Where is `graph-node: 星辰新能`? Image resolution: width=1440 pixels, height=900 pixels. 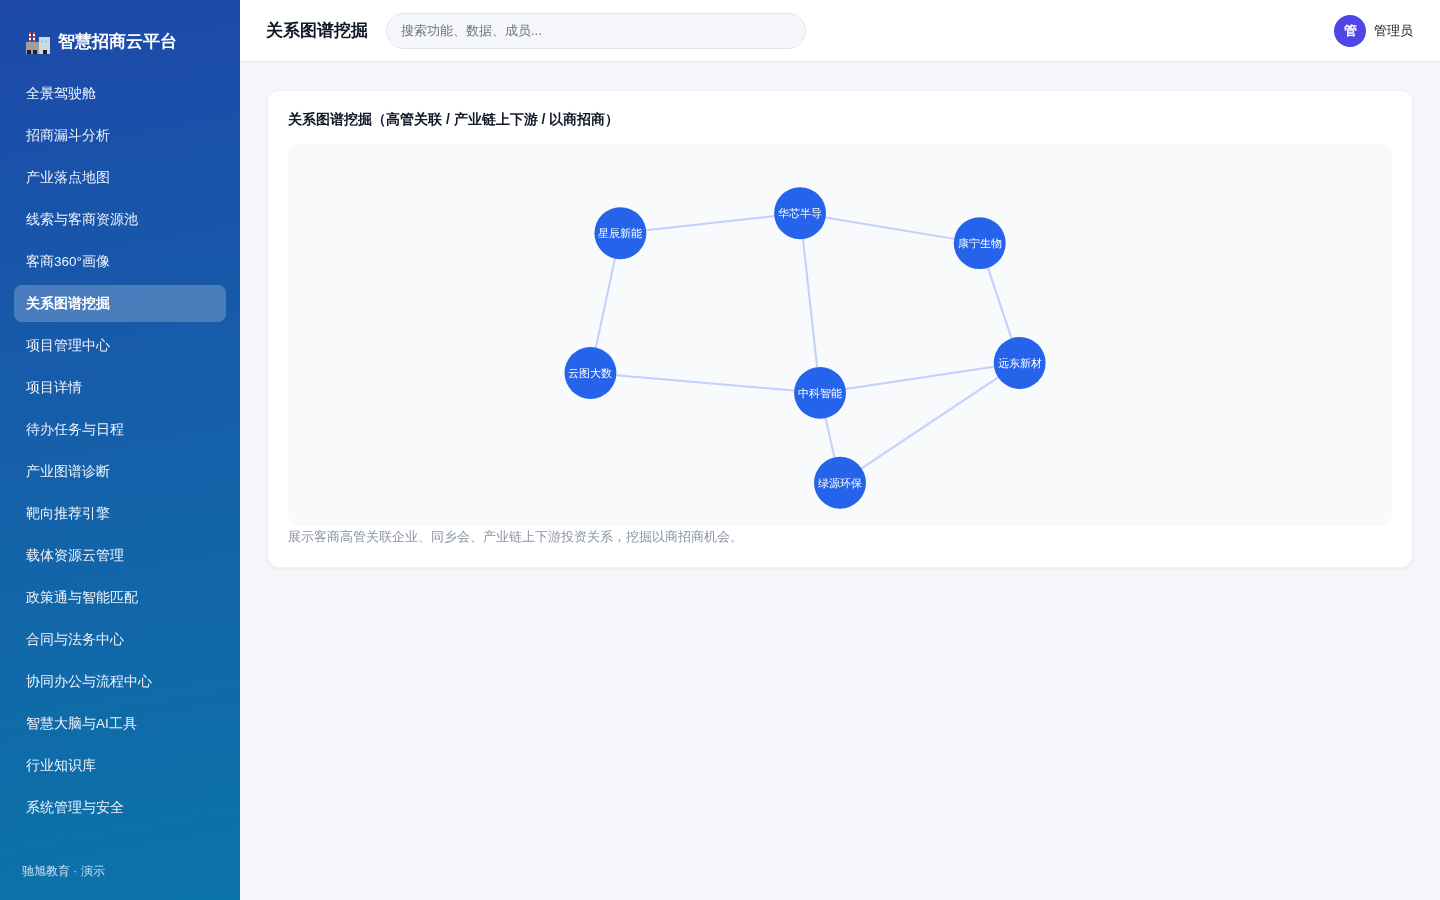
graph-node: 星辰新能 is located at coordinates (620, 233).